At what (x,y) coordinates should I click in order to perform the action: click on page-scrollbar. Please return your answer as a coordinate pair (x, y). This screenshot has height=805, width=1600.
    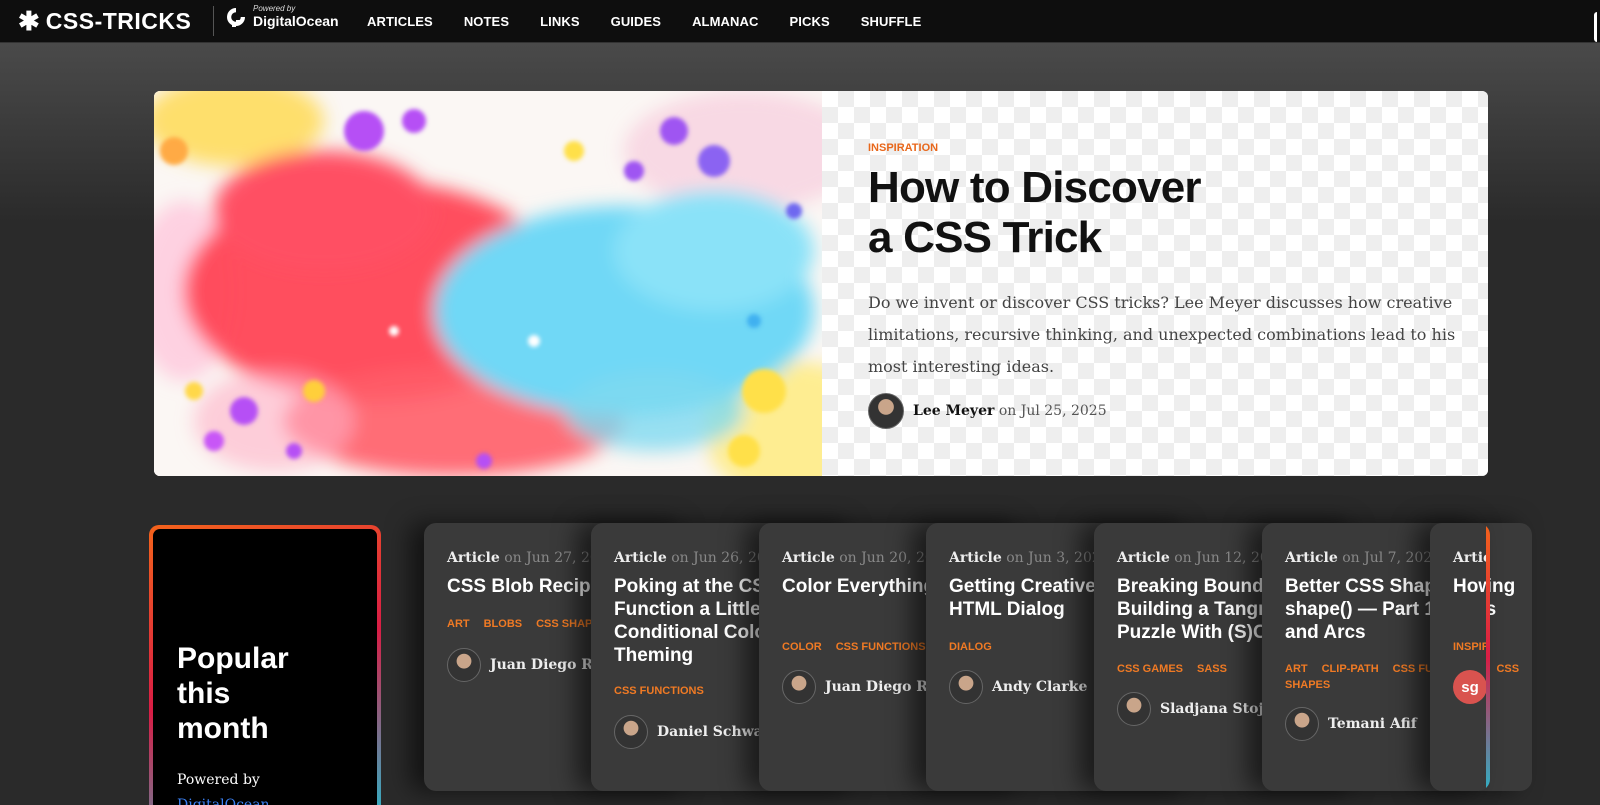
    Looking at the image, I should click on (1597, 27).